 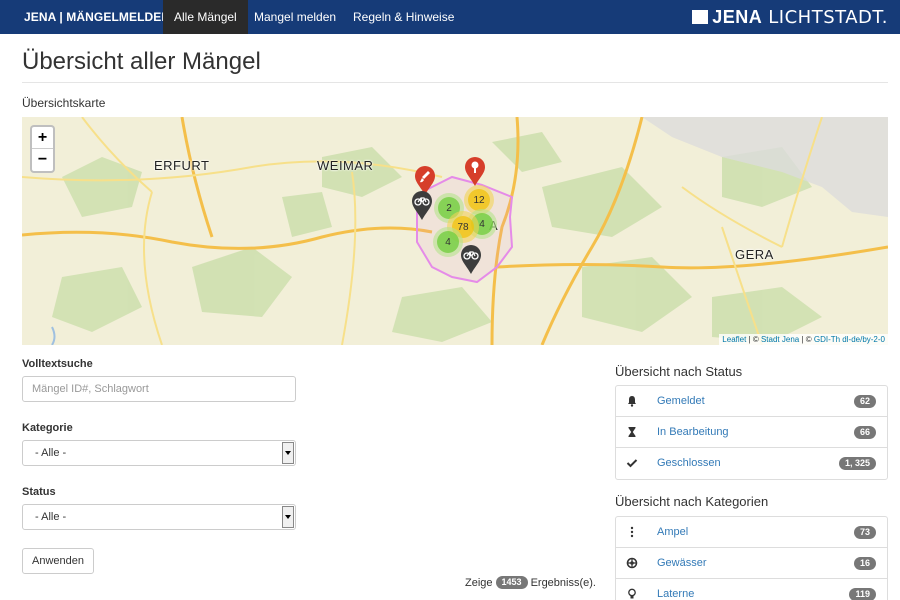 I want to click on status-item-gemeldet: Gemeldet 62, so click(x=751, y=401).